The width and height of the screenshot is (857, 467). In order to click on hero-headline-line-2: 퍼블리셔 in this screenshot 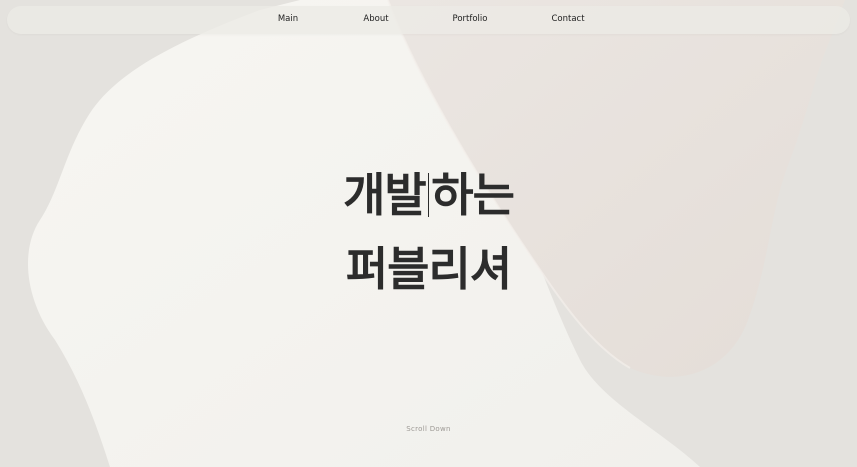, I will do `click(428, 269)`.